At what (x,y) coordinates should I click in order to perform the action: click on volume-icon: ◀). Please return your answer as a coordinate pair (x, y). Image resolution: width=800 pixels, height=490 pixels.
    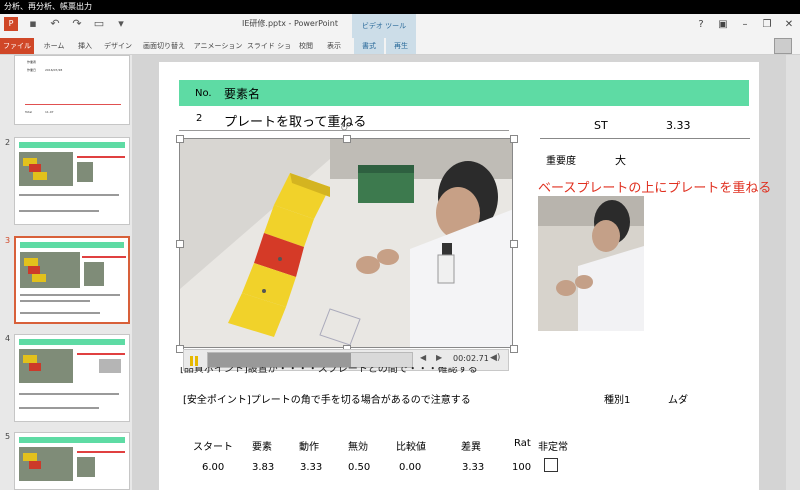
    Looking at the image, I should click on (495, 358).